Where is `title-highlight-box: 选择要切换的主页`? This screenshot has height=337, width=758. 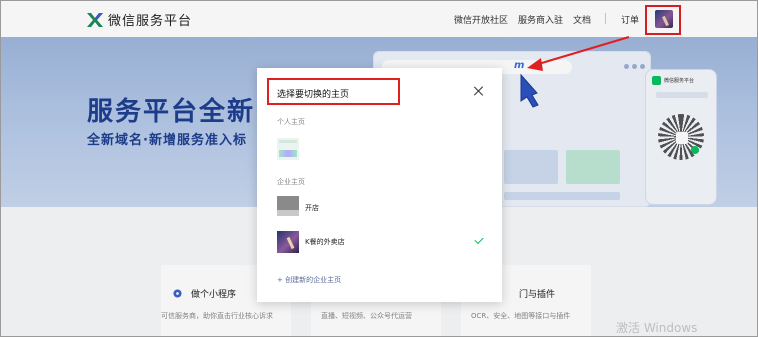 title-highlight-box: 选择要切换的主页 is located at coordinates (333, 91).